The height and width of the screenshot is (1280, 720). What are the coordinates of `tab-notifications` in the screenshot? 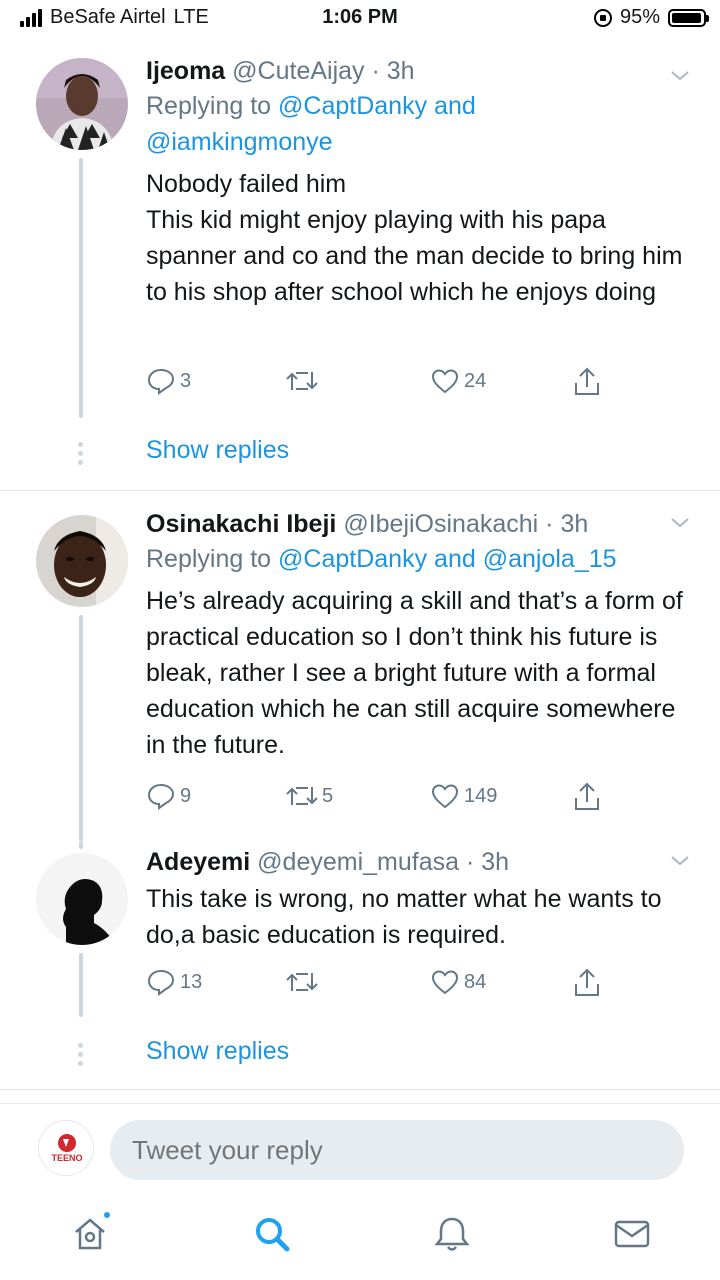 It's located at (452, 1234).